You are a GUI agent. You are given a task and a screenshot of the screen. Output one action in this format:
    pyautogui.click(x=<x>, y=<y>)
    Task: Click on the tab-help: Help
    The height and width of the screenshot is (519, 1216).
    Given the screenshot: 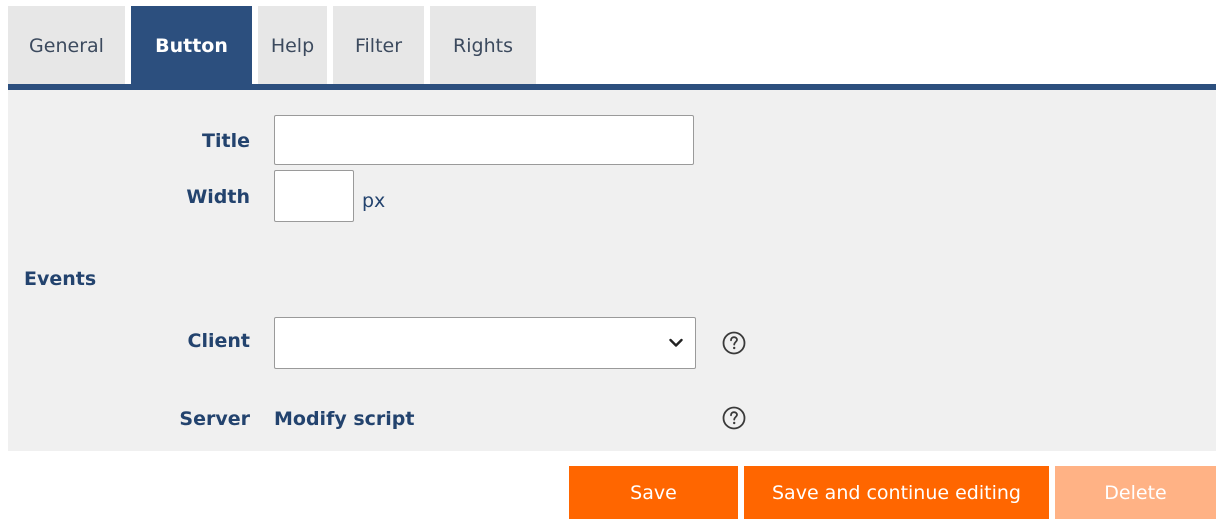 What is the action you would take?
    pyautogui.click(x=292, y=45)
    